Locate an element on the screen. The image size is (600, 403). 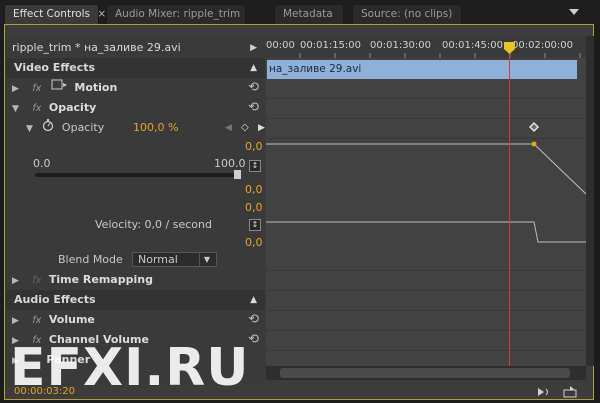
tab-source: Source: (no clips) is located at coordinates (407, 14).